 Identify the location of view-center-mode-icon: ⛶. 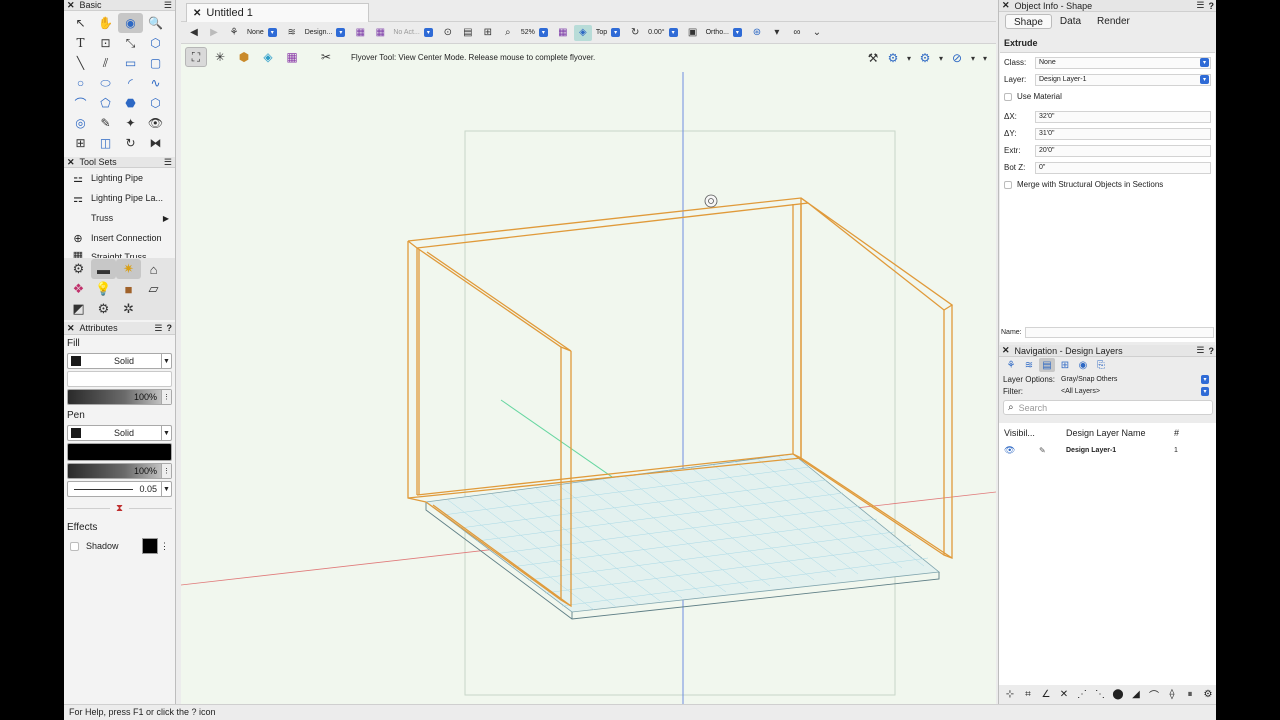
(196, 57).